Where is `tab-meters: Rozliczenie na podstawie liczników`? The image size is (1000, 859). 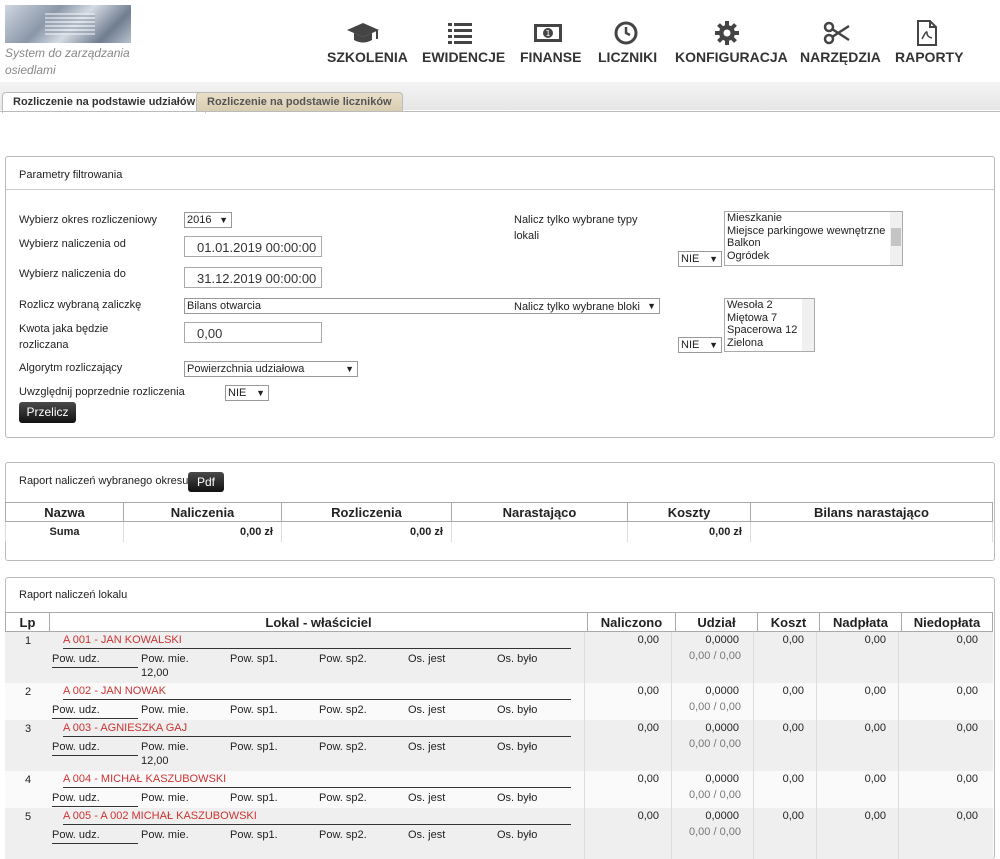 tab-meters: Rozliczenie na podstawie liczników is located at coordinates (299, 102).